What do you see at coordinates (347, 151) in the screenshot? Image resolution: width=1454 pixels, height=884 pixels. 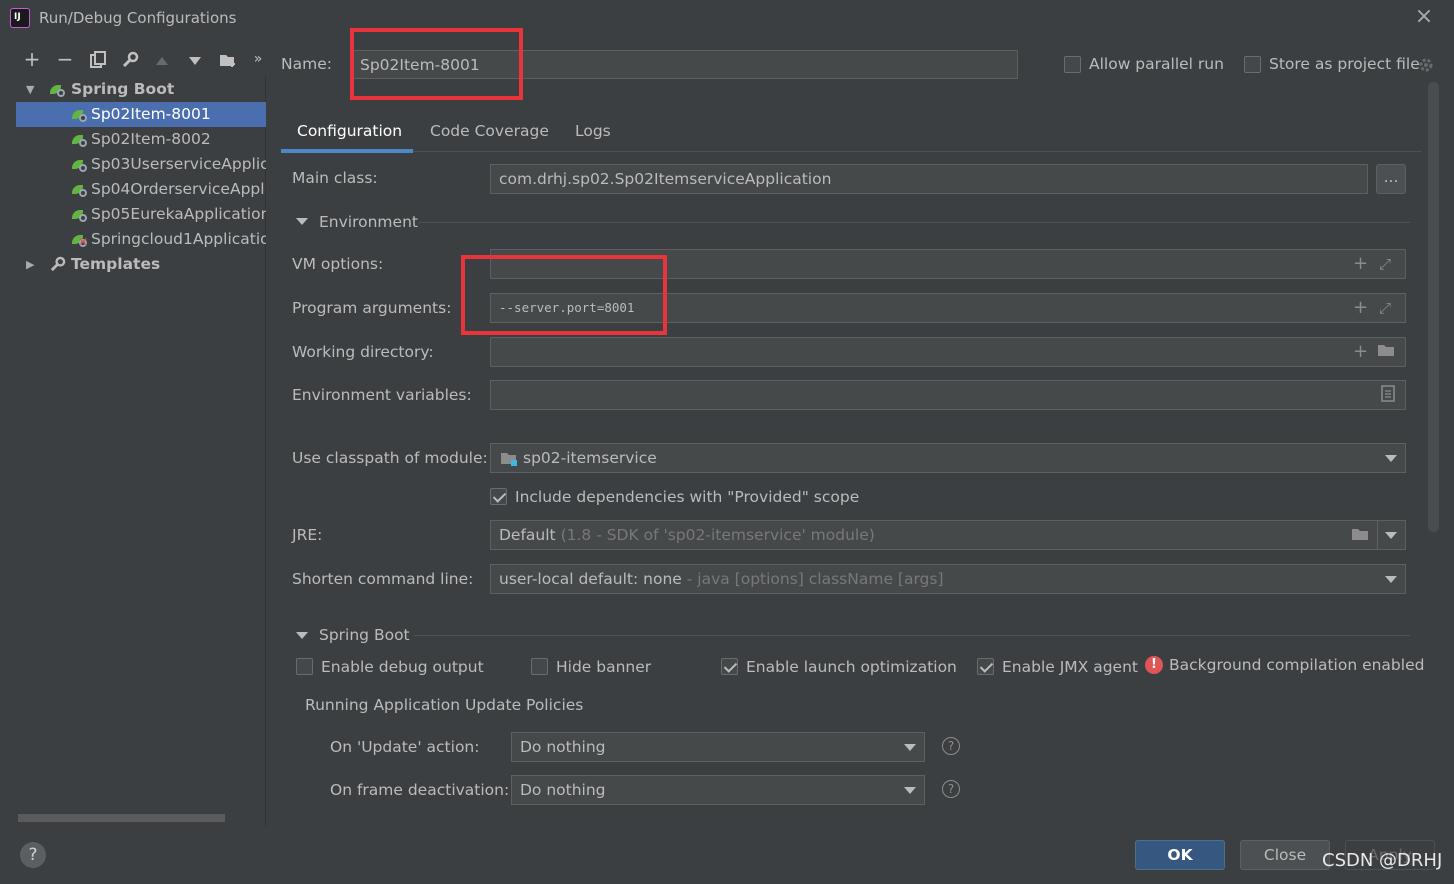 I see `active-tab-indicator` at bounding box center [347, 151].